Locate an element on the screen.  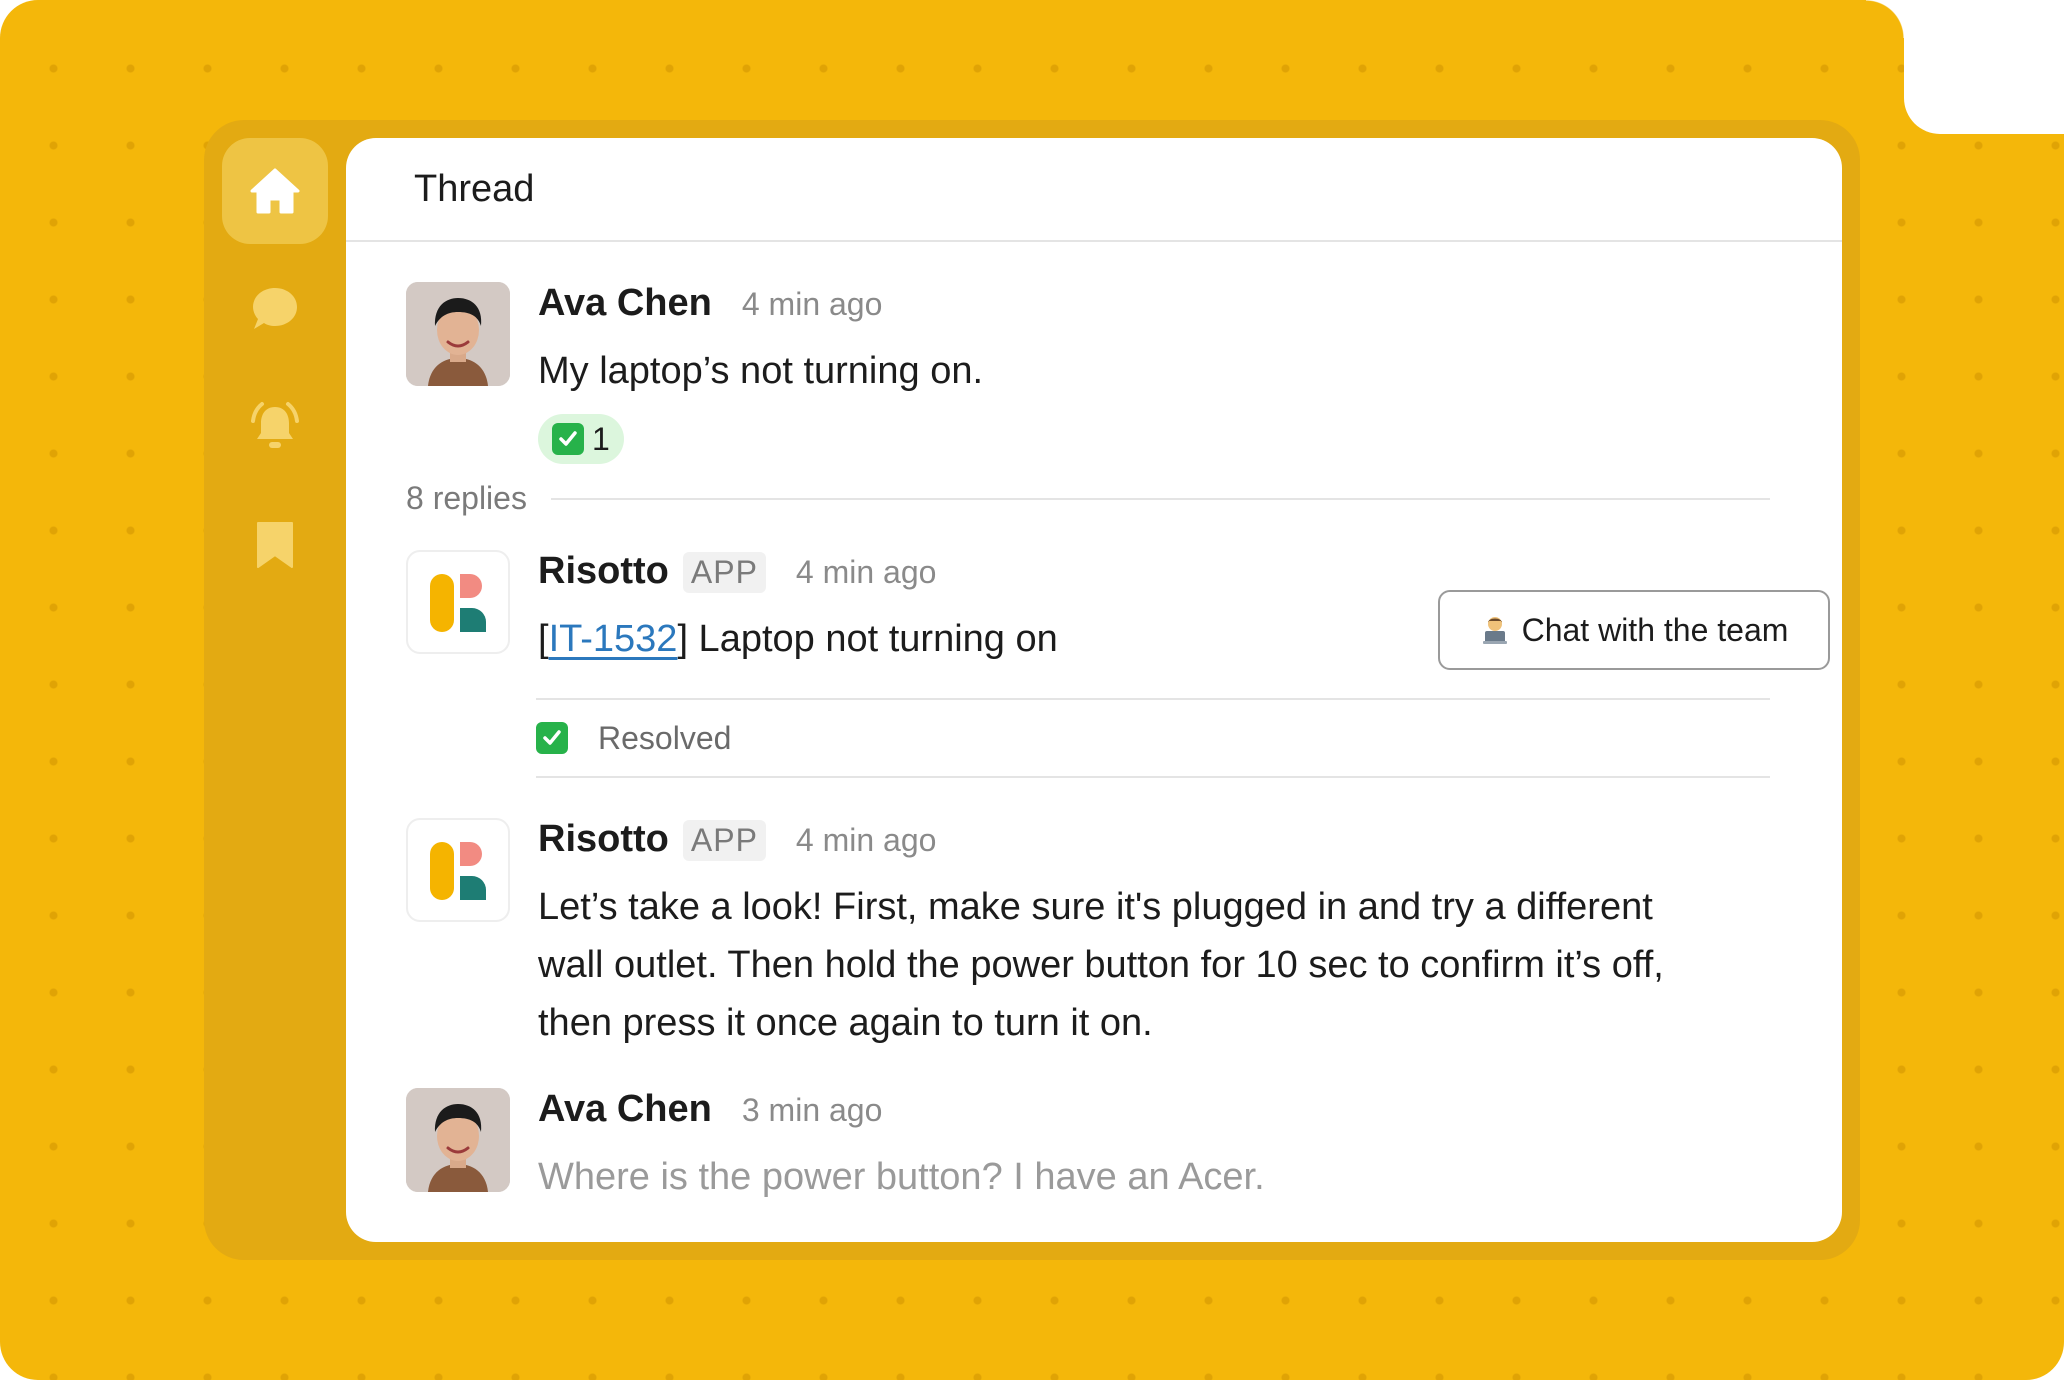
message-line: then press it once again to turn it on. is located at coordinates (845, 1023).